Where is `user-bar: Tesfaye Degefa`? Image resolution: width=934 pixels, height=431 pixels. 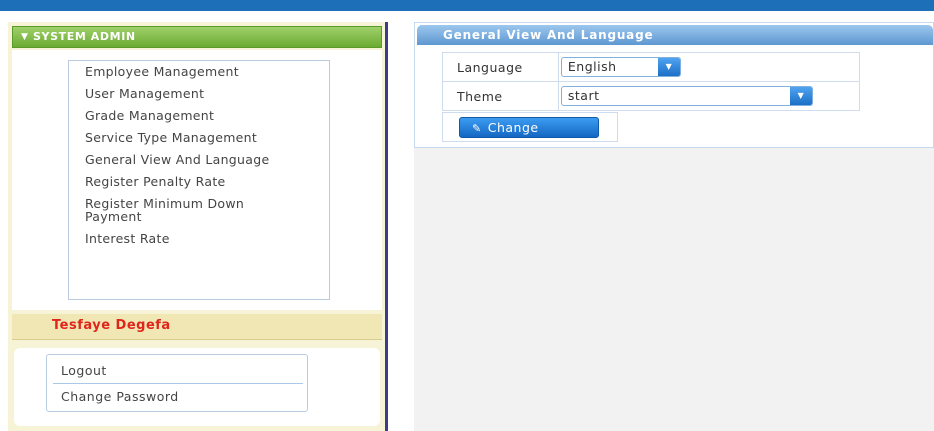
user-bar: Tesfaye Degefa is located at coordinates (197, 327).